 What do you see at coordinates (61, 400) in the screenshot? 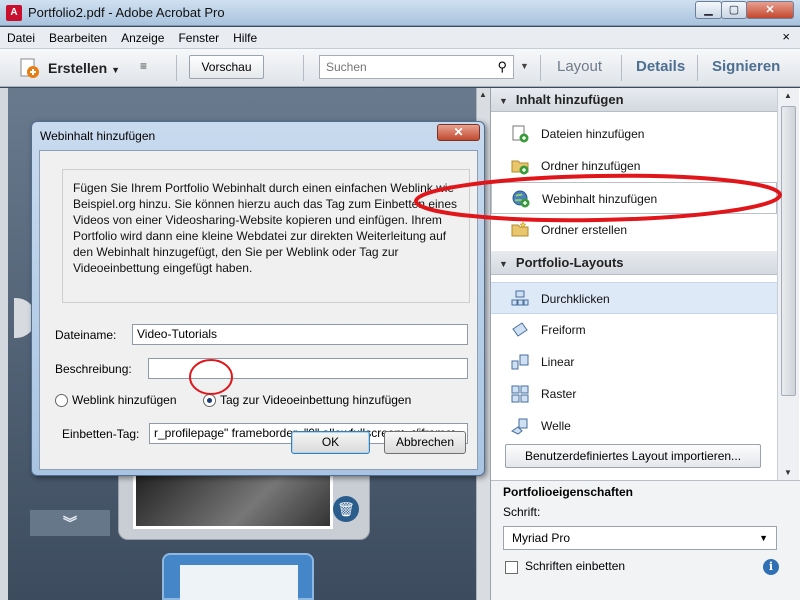
I see `radio-weblink` at bounding box center [61, 400].